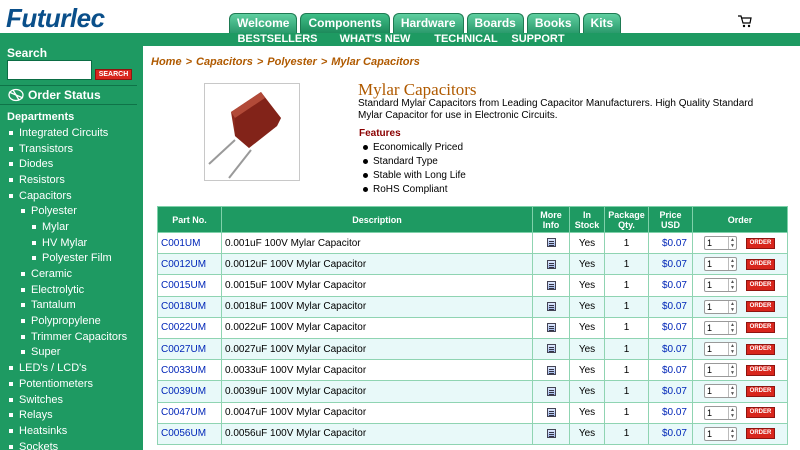 The height and width of the screenshot is (450, 800). I want to click on breadcrumb-item: Polyester, so click(292, 62).